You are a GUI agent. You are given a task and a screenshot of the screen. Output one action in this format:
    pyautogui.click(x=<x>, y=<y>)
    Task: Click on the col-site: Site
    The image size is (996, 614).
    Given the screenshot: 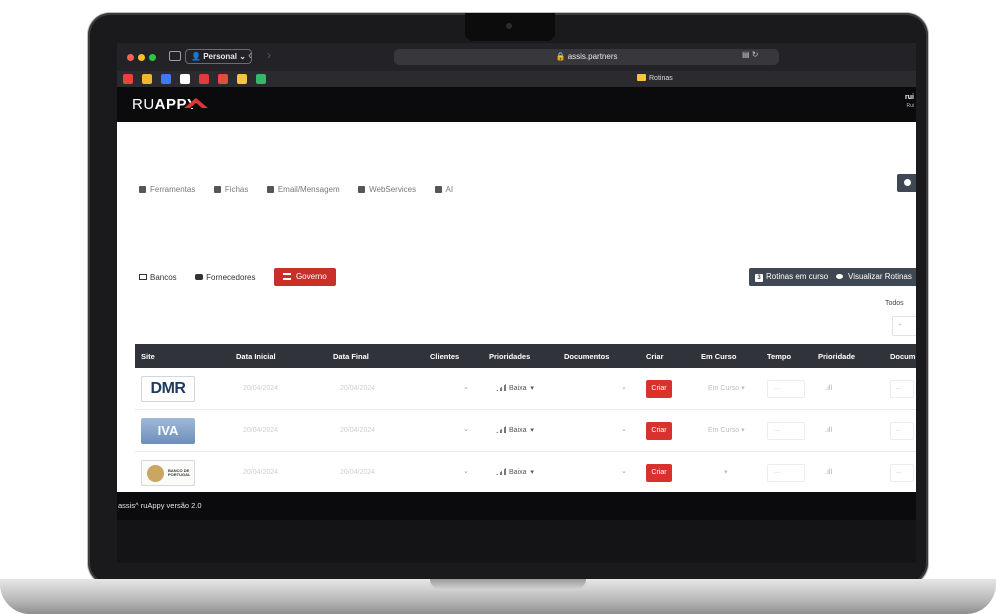 What is the action you would take?
    pyautogui.click(x=148, y=356)
    